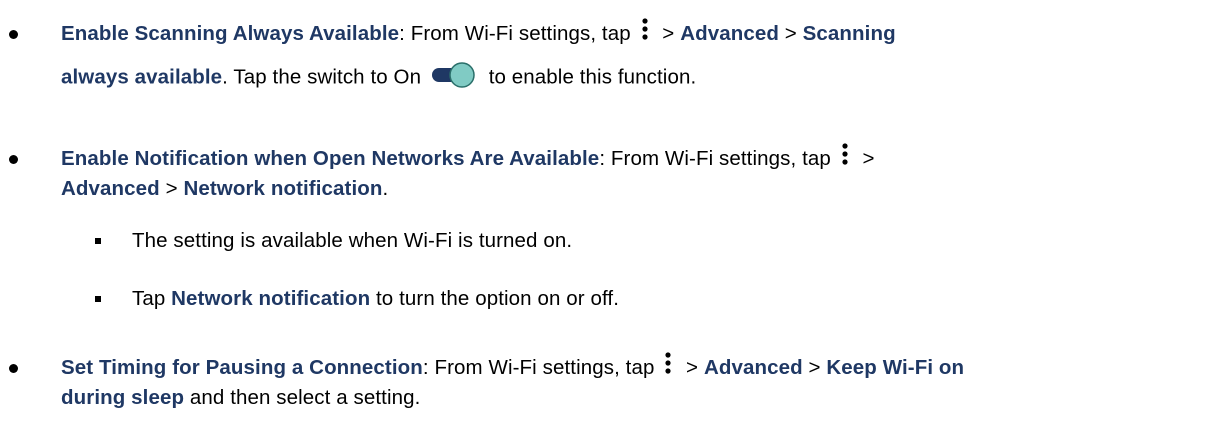  I want to click on item-line: during sleep and then select a setting., so click(240, 398).